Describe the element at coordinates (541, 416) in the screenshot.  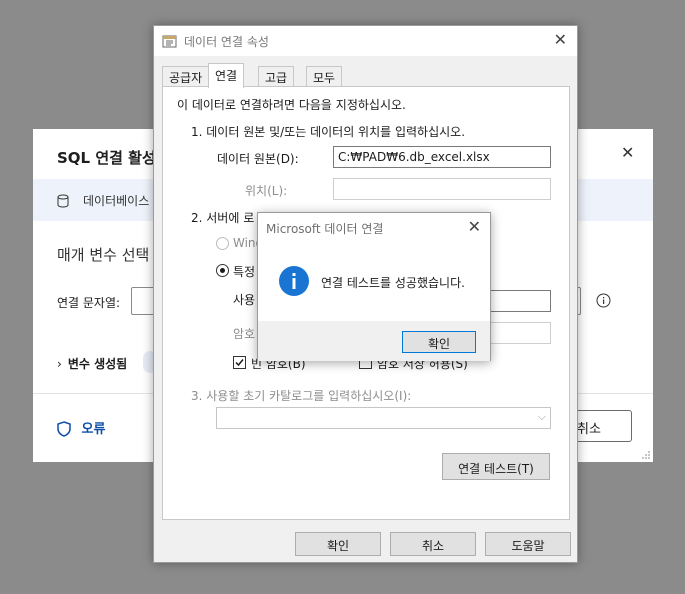
I see `chevron-down-icon: ⌵` at that location.